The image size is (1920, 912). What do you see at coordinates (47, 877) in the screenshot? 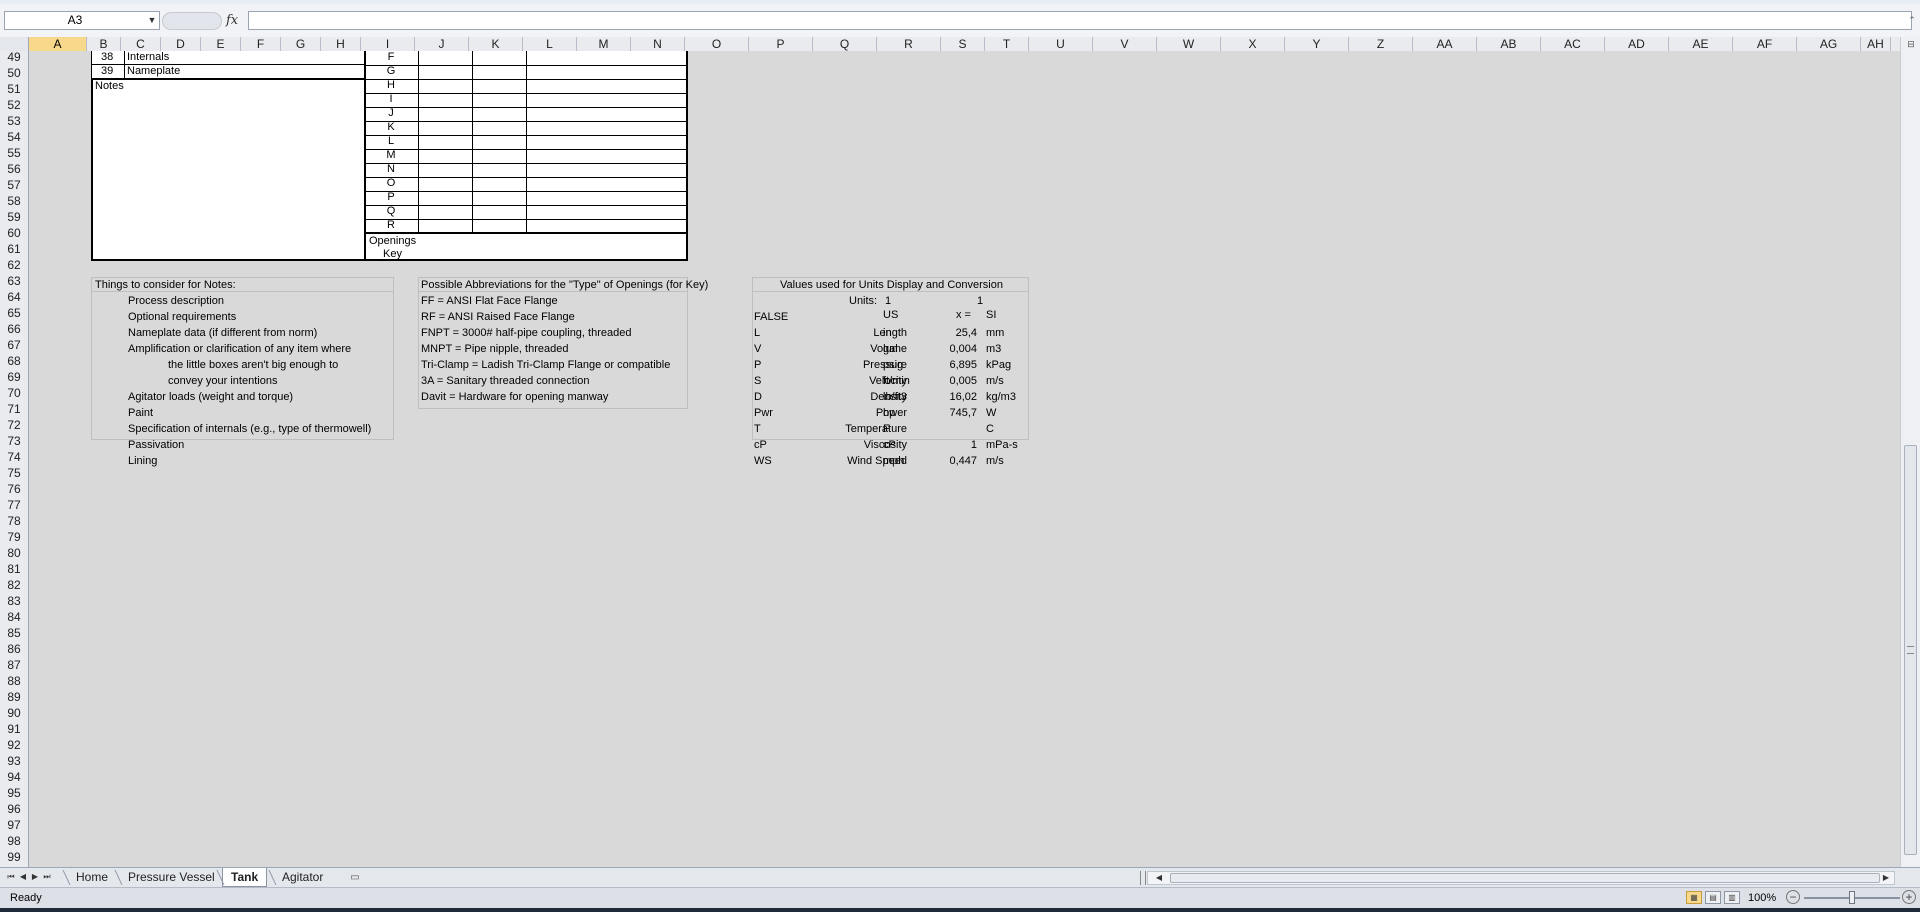
I see `last-sheet-icon: ⏭` at bounding box center [47, 877].